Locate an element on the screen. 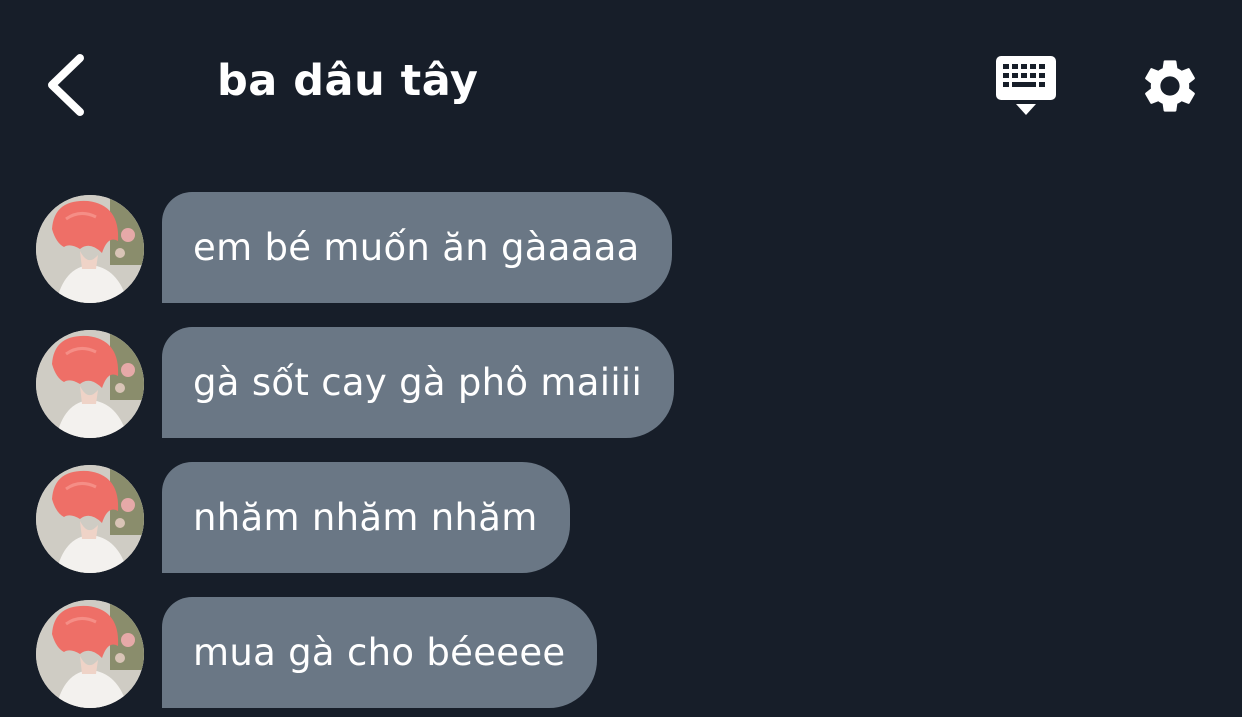  message-text: gà sốt cay gà phô maiiii is located at coordinates (418, 382).